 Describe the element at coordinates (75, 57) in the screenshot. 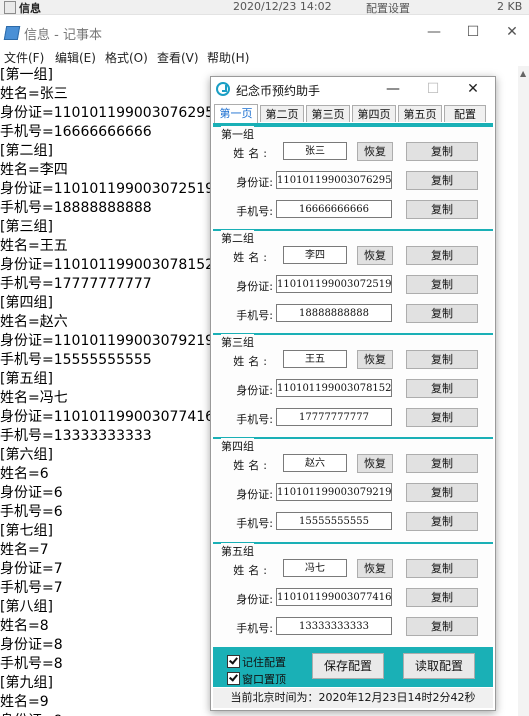

I see `menu-edit: 编辑(E)` at that location.